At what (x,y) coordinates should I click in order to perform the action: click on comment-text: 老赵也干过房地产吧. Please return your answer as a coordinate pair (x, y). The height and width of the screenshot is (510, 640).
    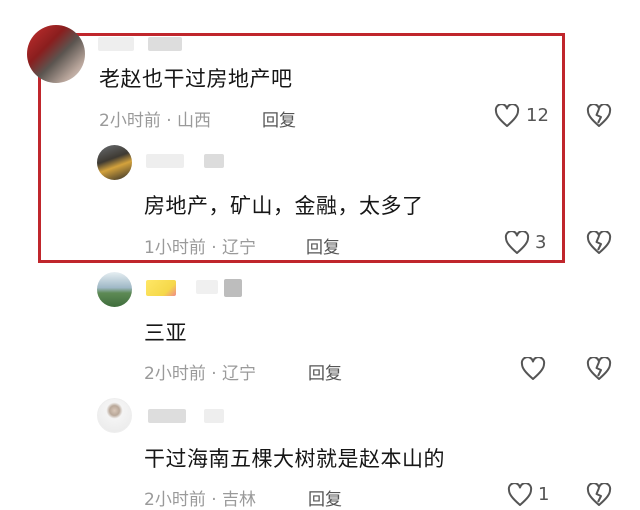
    Looking at the image, I should click on (196, 79).